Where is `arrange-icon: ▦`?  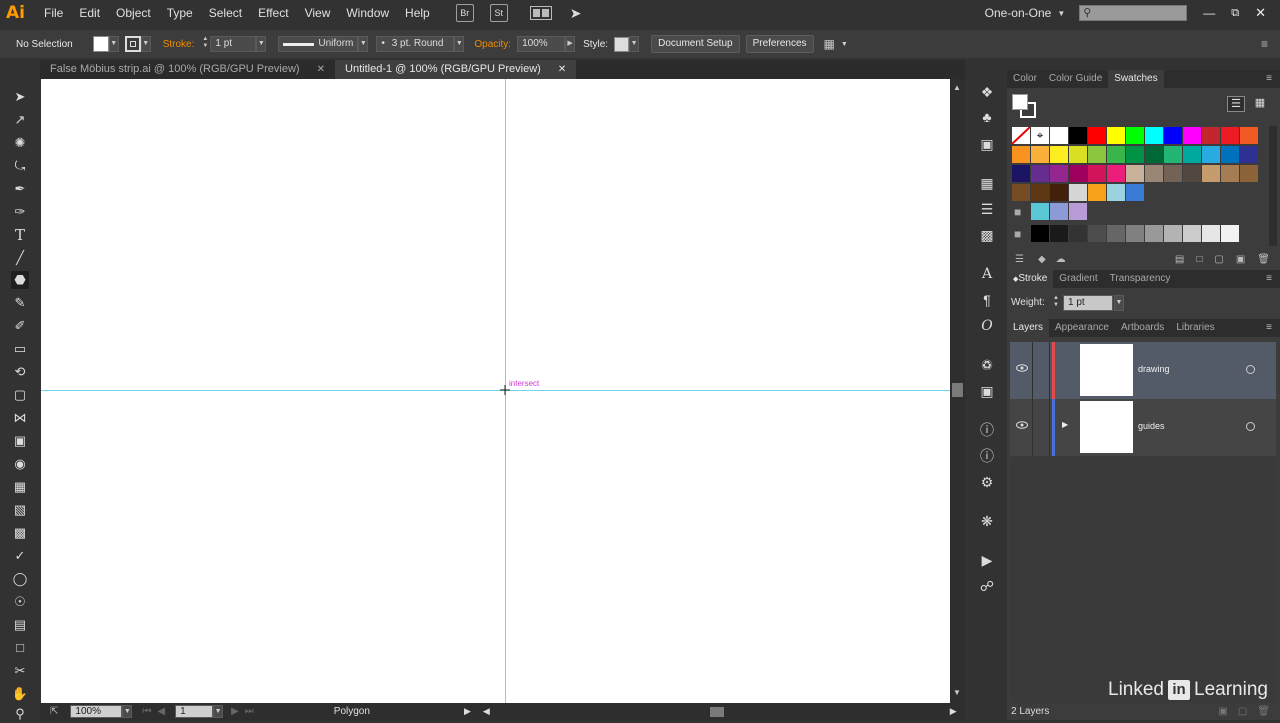 arrange-icon: ▦ is located at coordinates (829, 44).